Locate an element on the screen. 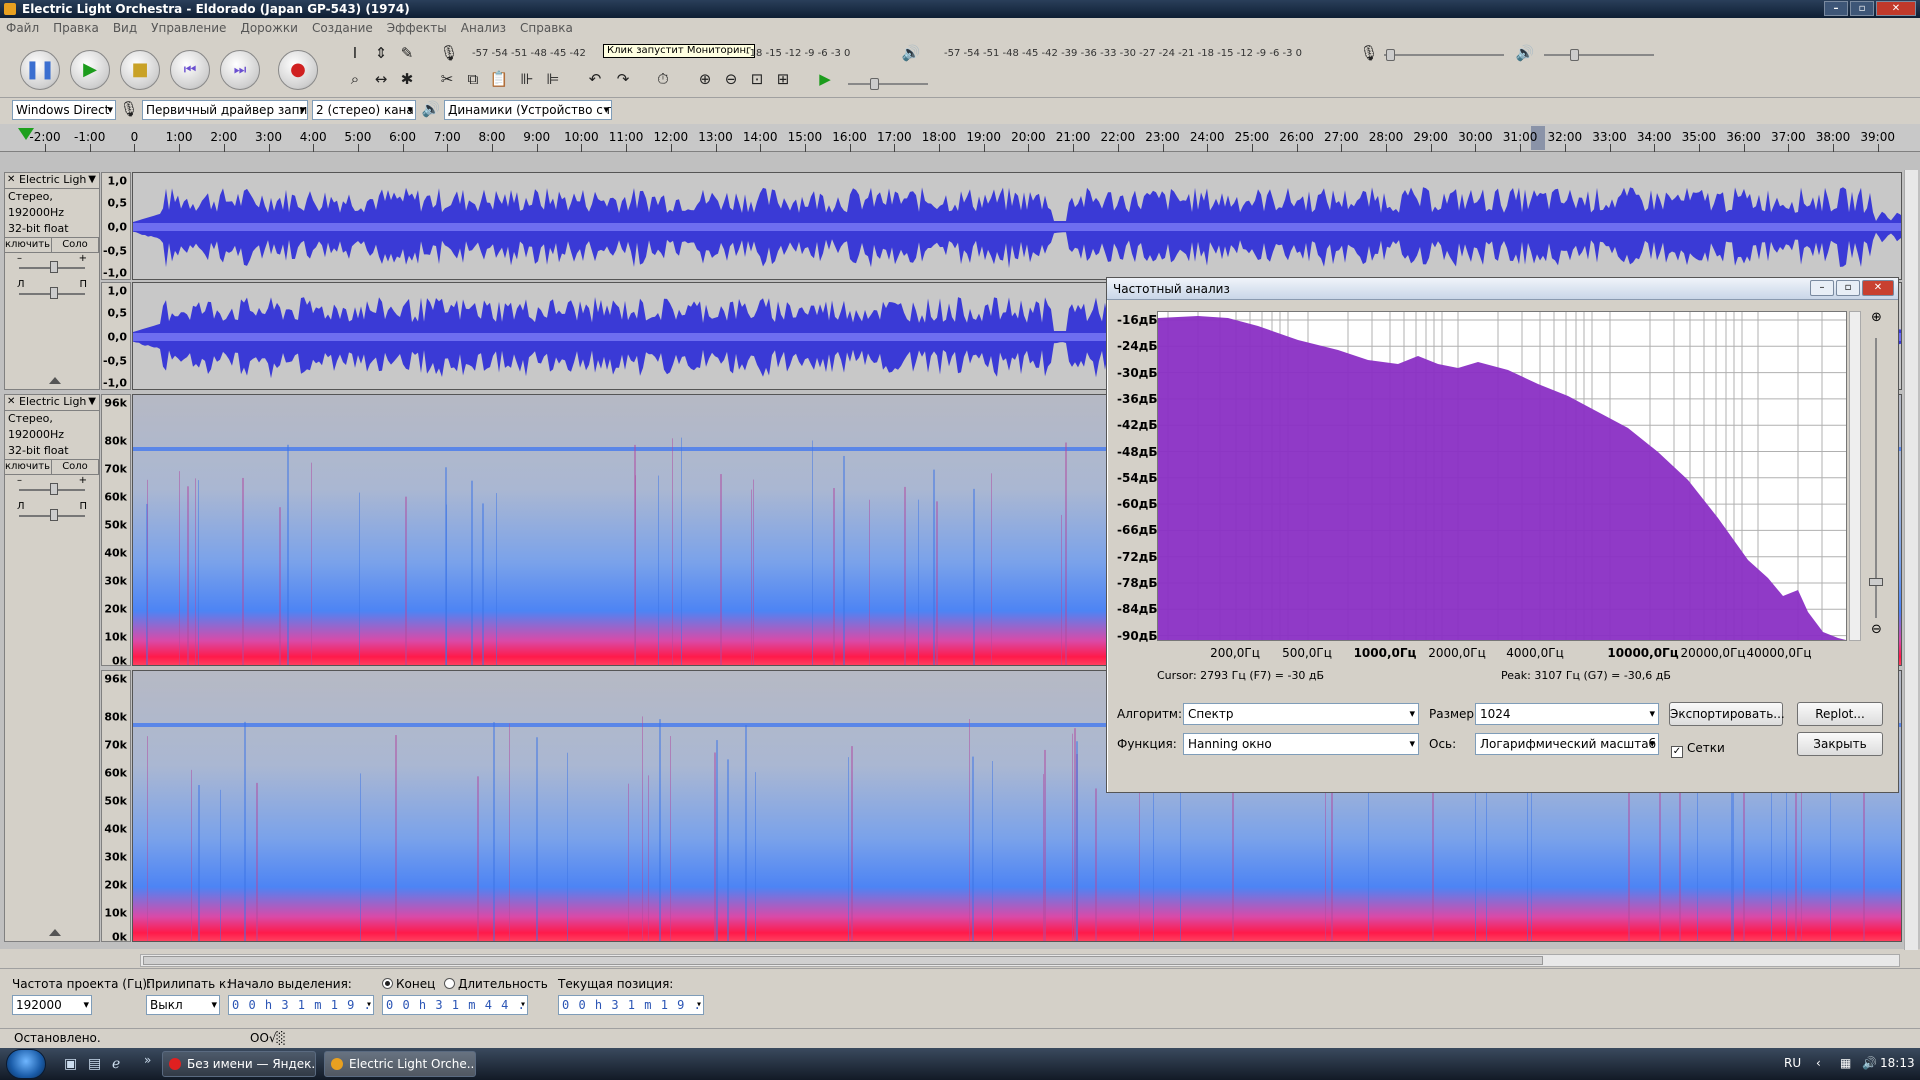  track-1-gain-slider: – + is located at coordinates (52, 266).